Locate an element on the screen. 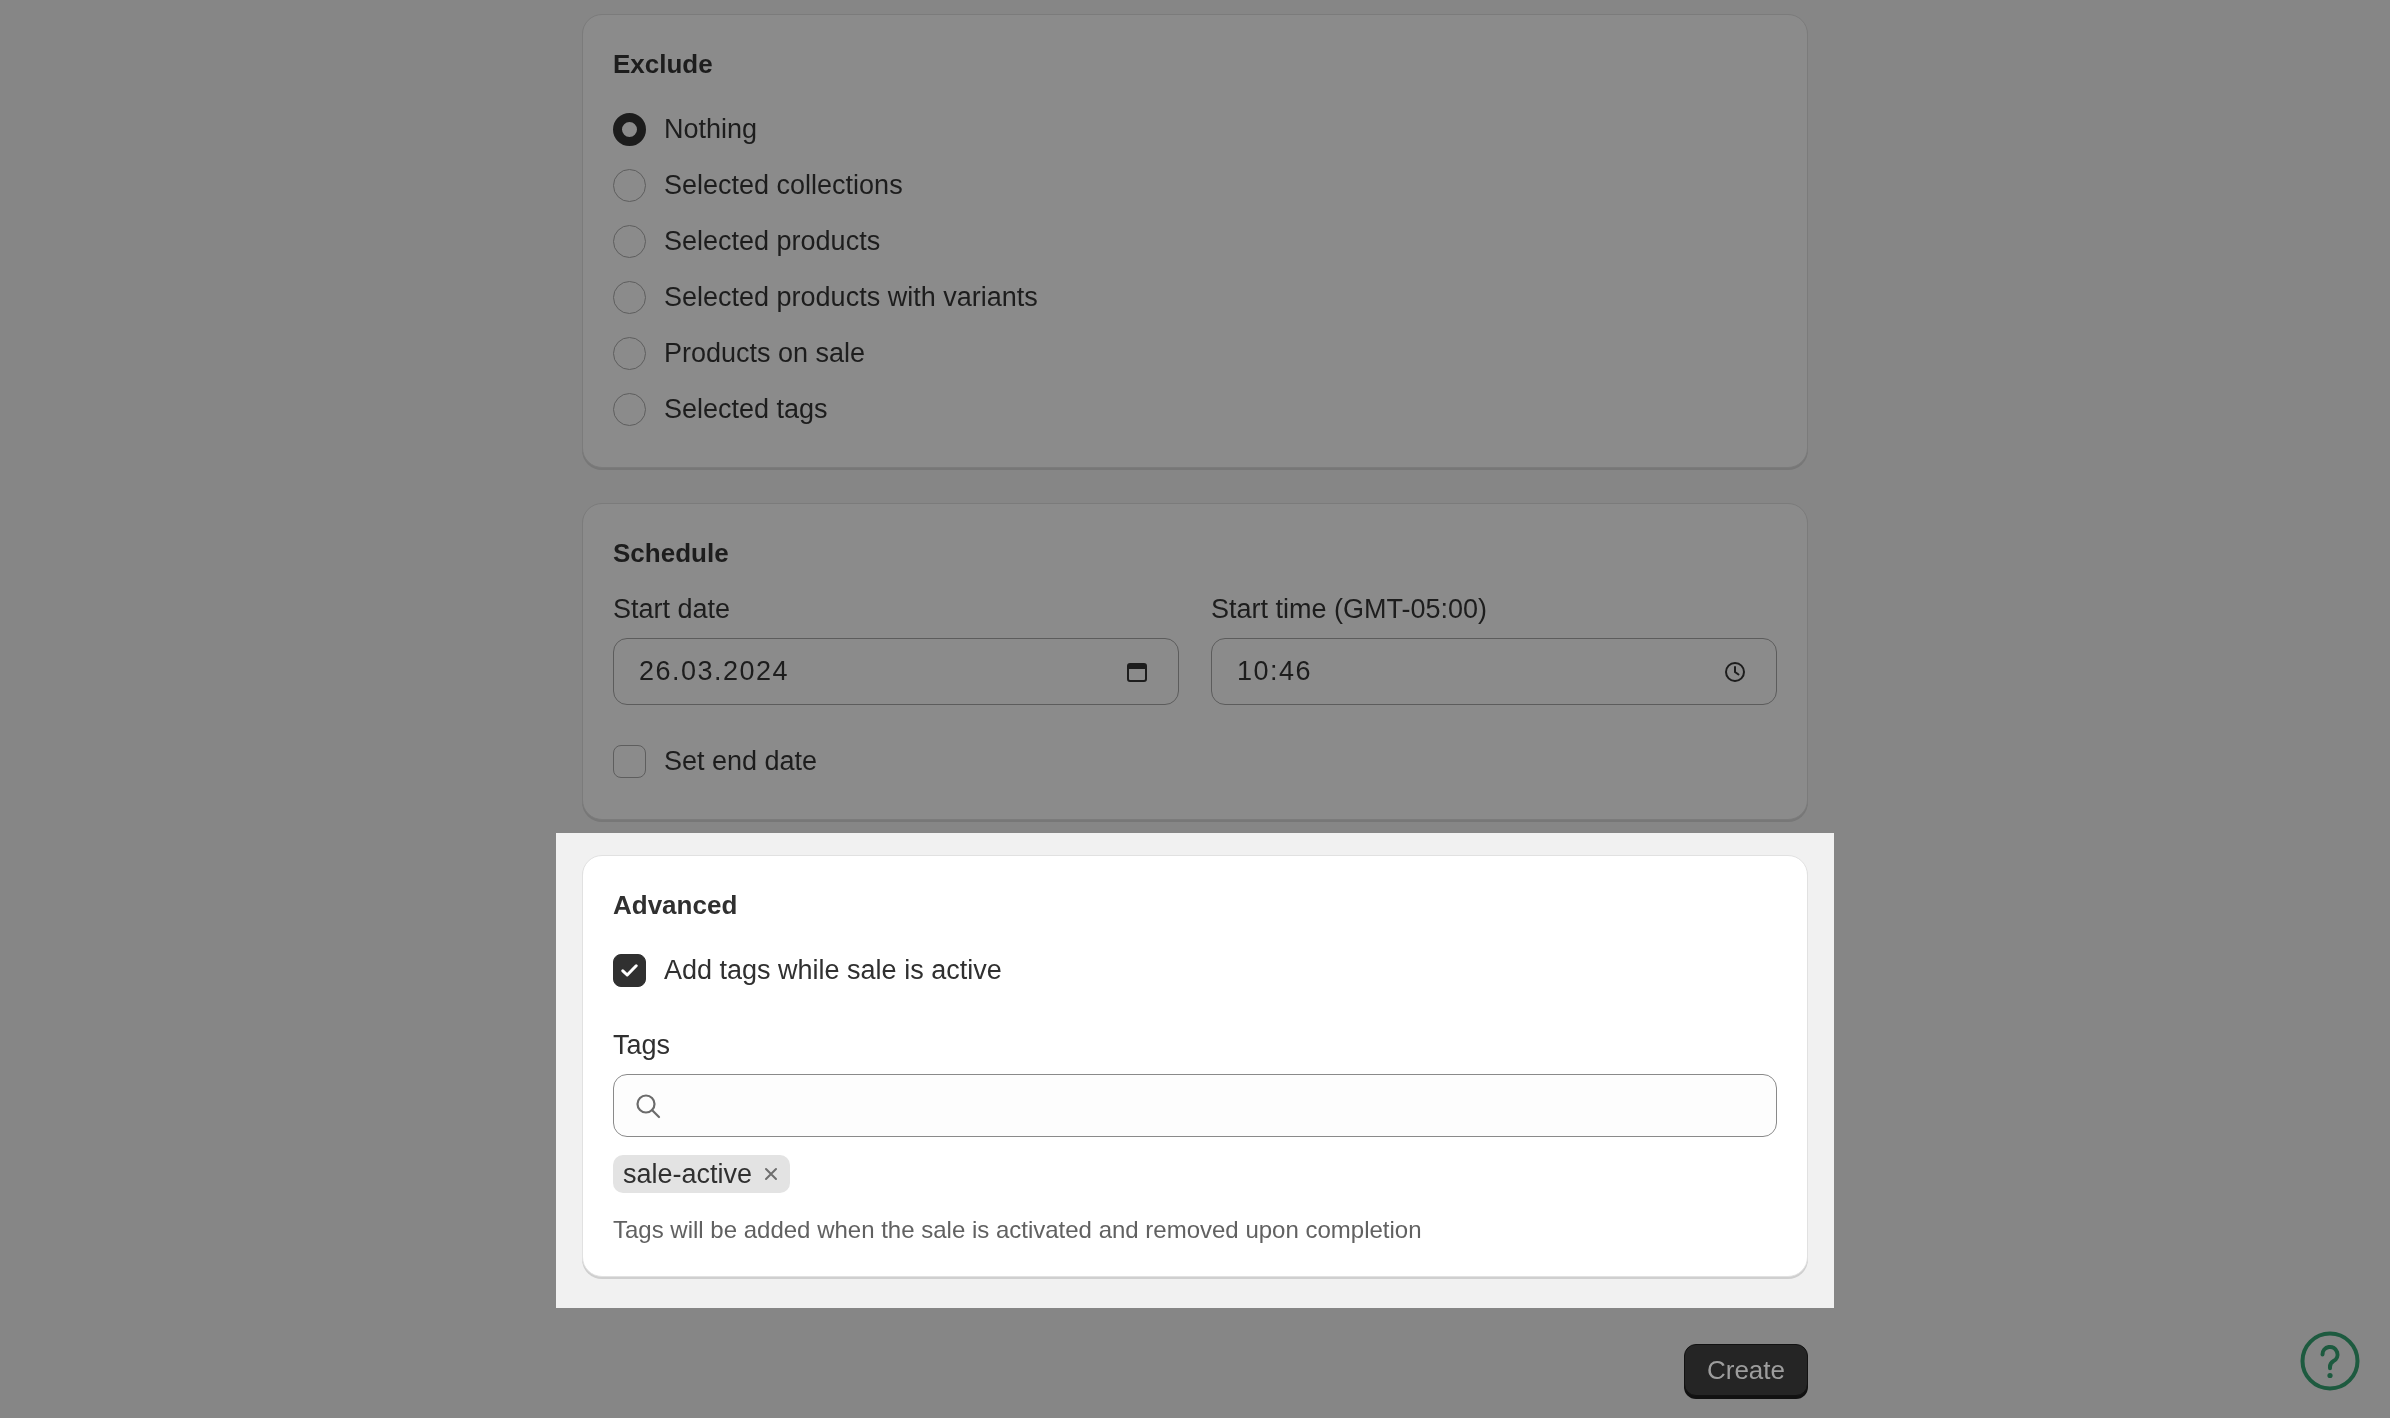  calendar-icon is located at coordinates (1137, 671).